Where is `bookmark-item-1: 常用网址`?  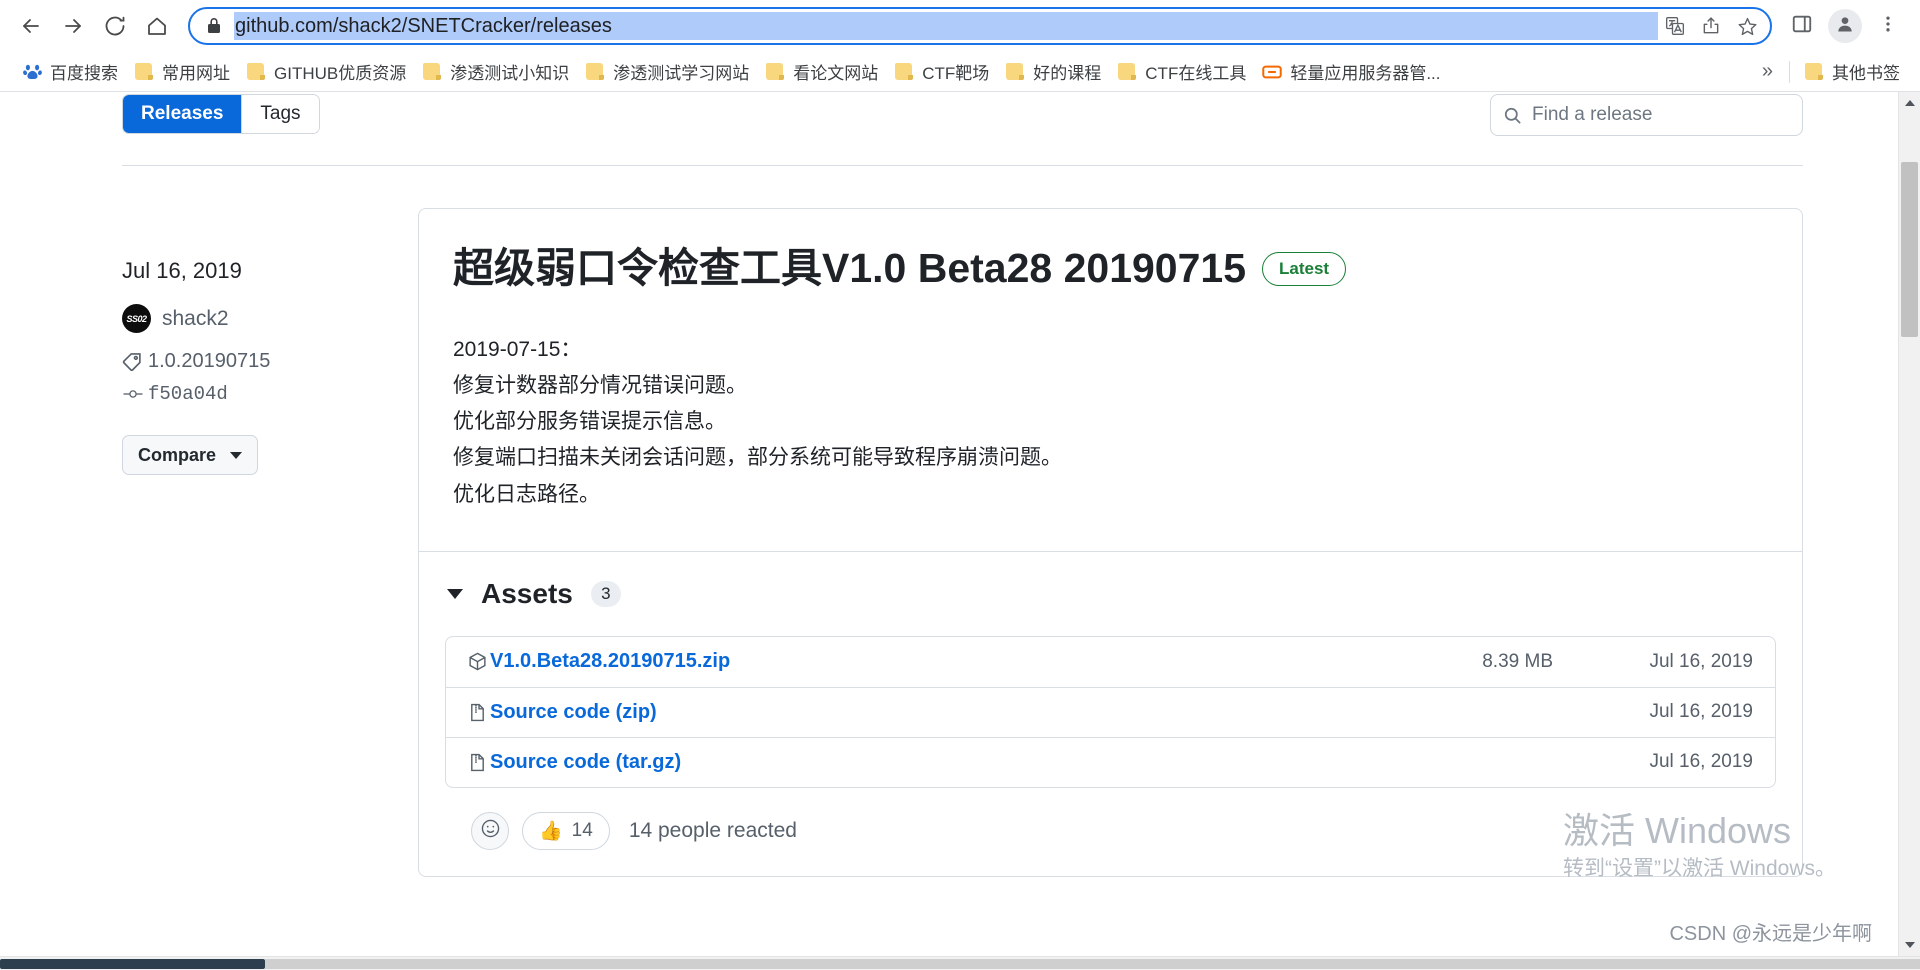 bookmark-item-1: 常用网址 is located at coordinates (182, 72).